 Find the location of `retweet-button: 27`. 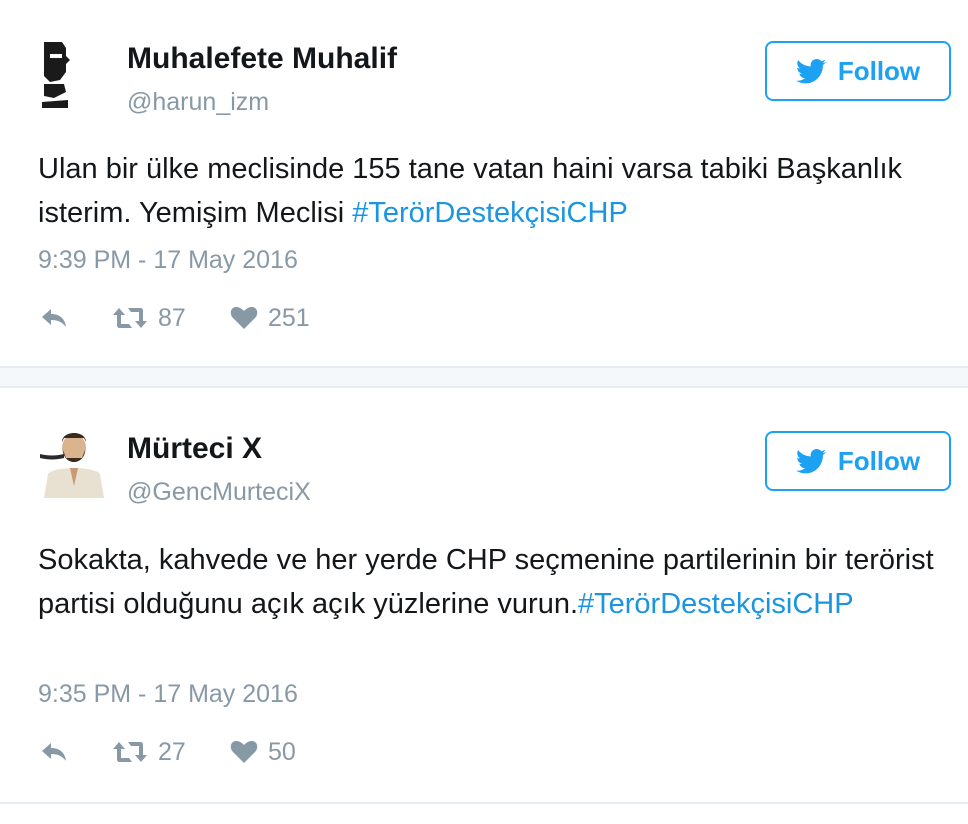

retweet-button: 27 is located at coordinates (171, 752).